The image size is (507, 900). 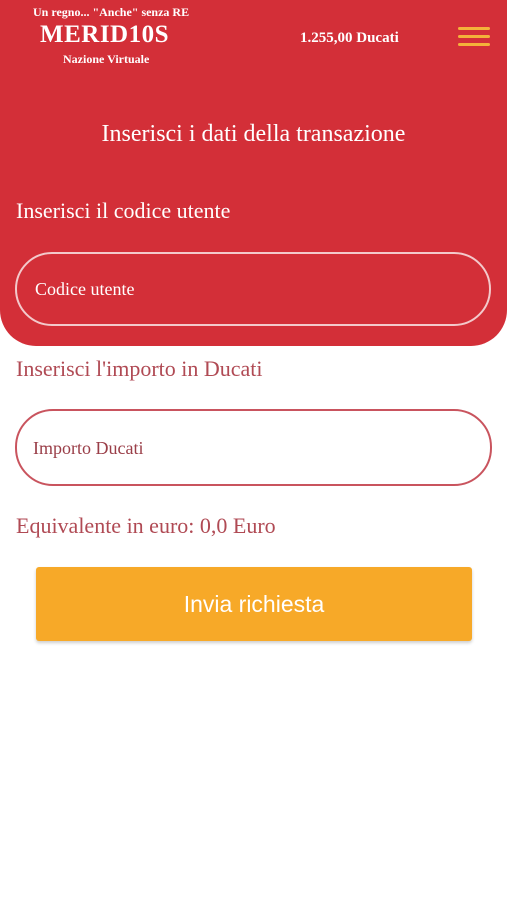 I want to click on euro-equivalent-text: Equivalente in euro: 0,0 Euro, so click(x=146, y=525).